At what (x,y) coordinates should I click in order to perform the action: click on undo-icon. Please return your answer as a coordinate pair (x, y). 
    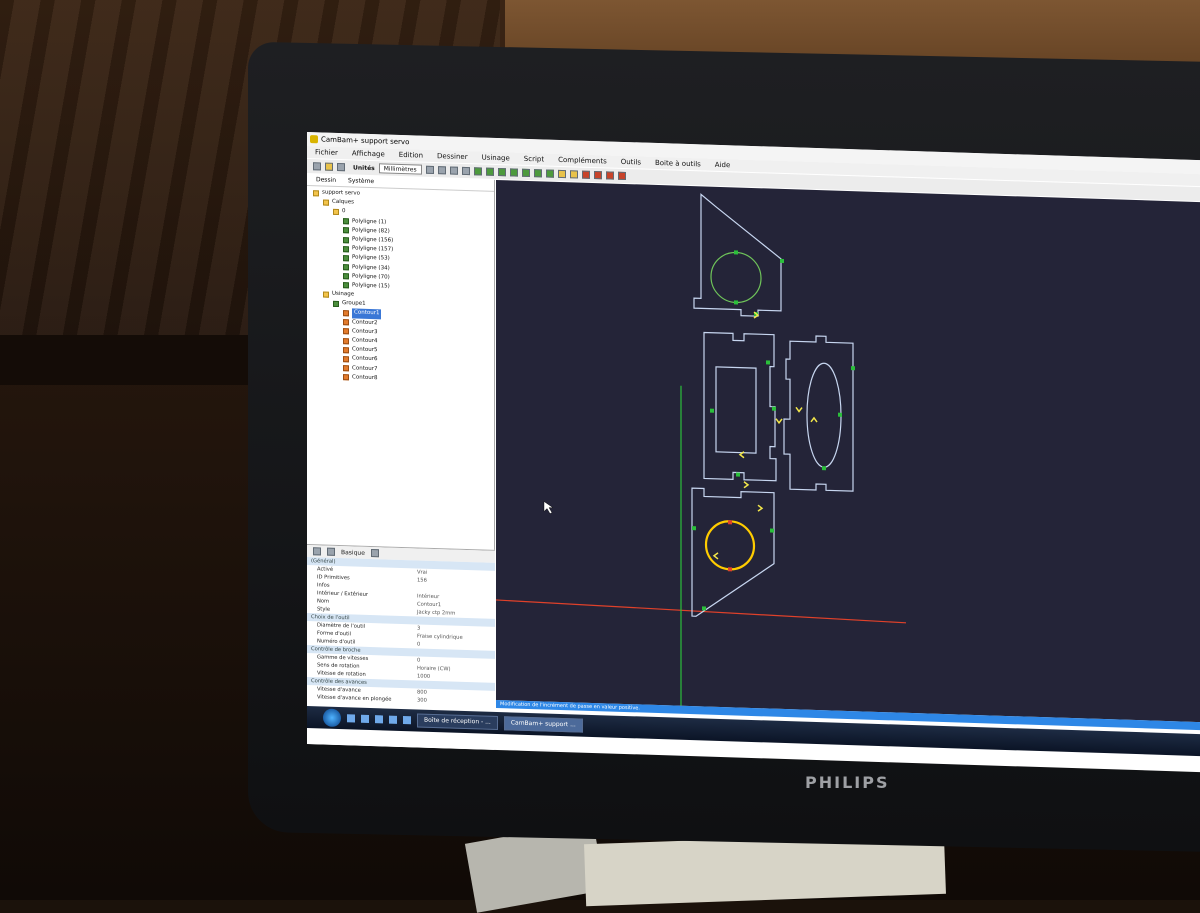
    Looking at the image, I should click on (430, 170).